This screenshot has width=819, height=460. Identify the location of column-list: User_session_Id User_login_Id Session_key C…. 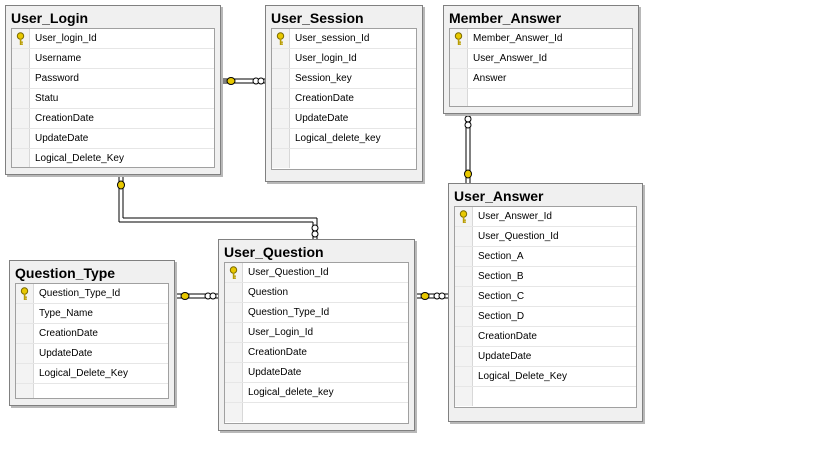
(344, 99).